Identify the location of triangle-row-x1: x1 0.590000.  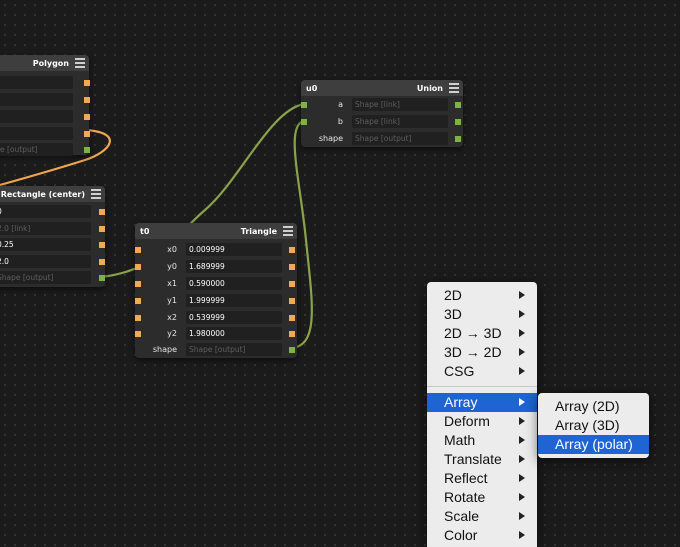
(216, 284).